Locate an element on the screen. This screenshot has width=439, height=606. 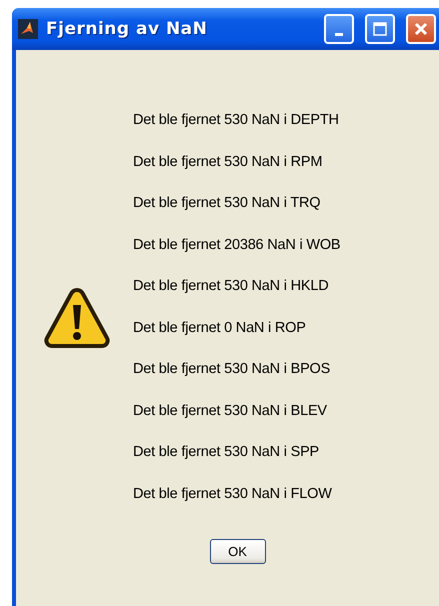
close-icon is located at coordinates (421, 29).